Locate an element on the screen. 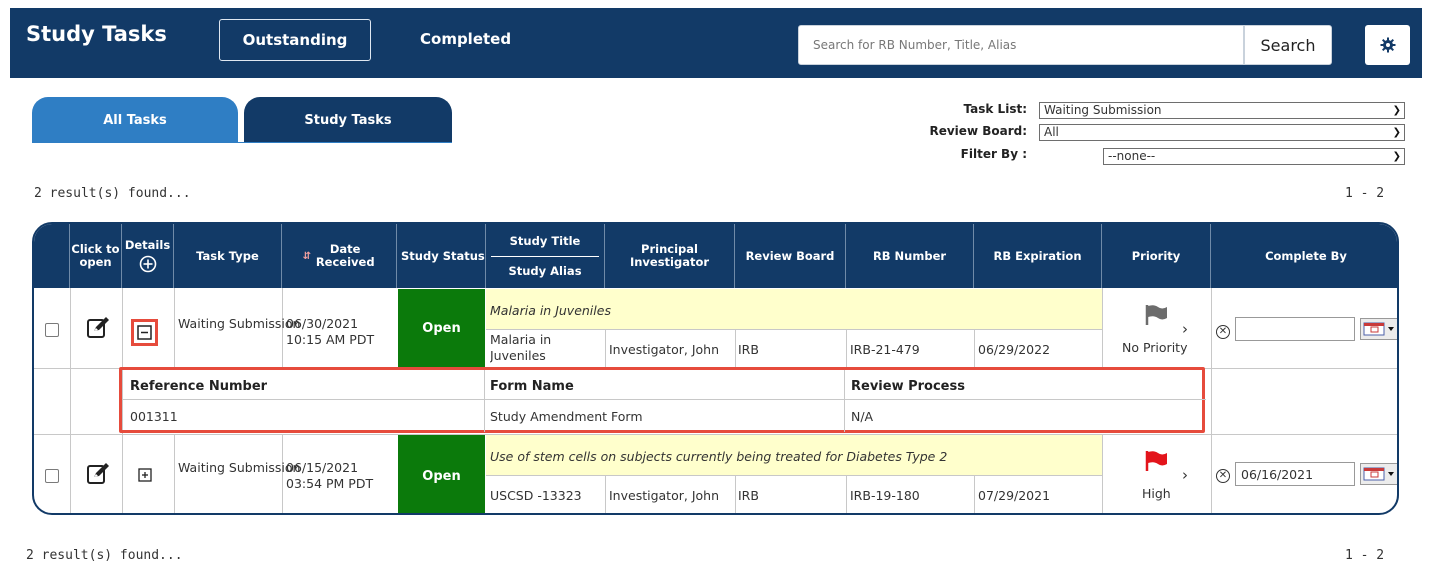 This screenshot has height=581, width=1429. filter-by-select: --none-- ❯ is located at coordinates (1254, 156).